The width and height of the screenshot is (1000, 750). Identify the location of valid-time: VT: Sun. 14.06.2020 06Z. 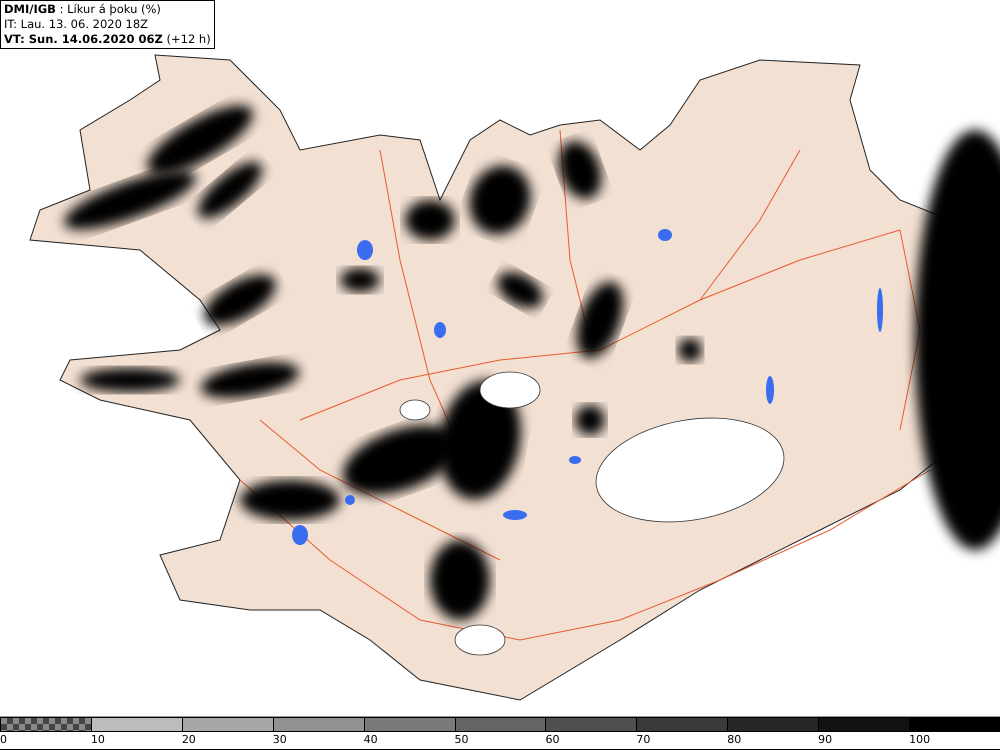
(83, 39).